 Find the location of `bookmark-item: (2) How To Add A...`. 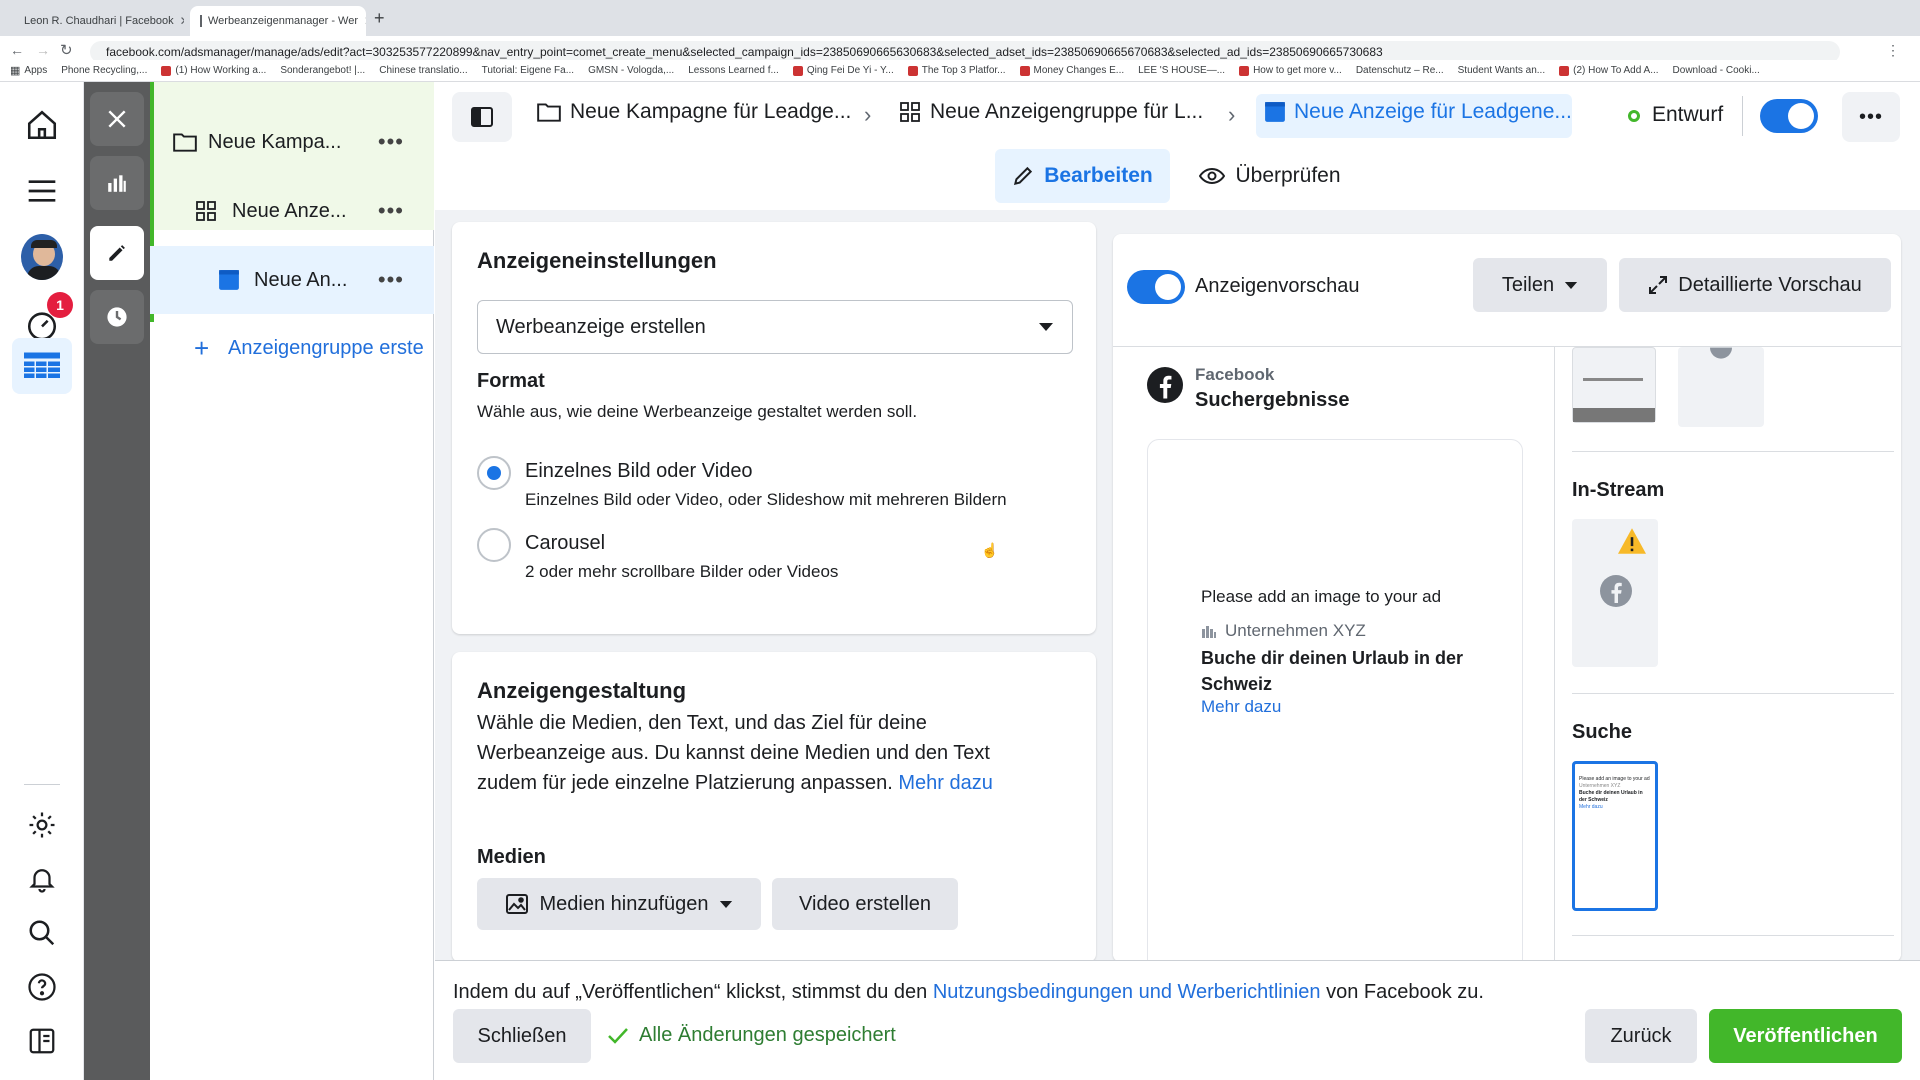

bookmark-item: (2) How To Add A... is located at coordinates (1609, 70).